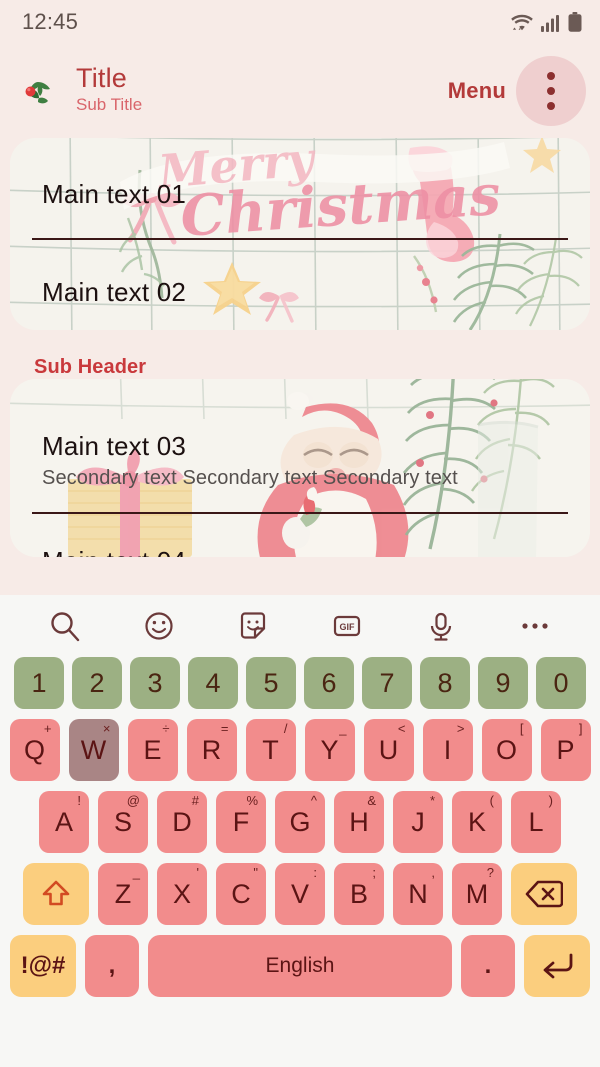  I want to click on key-t: / T, so click(270, 750).